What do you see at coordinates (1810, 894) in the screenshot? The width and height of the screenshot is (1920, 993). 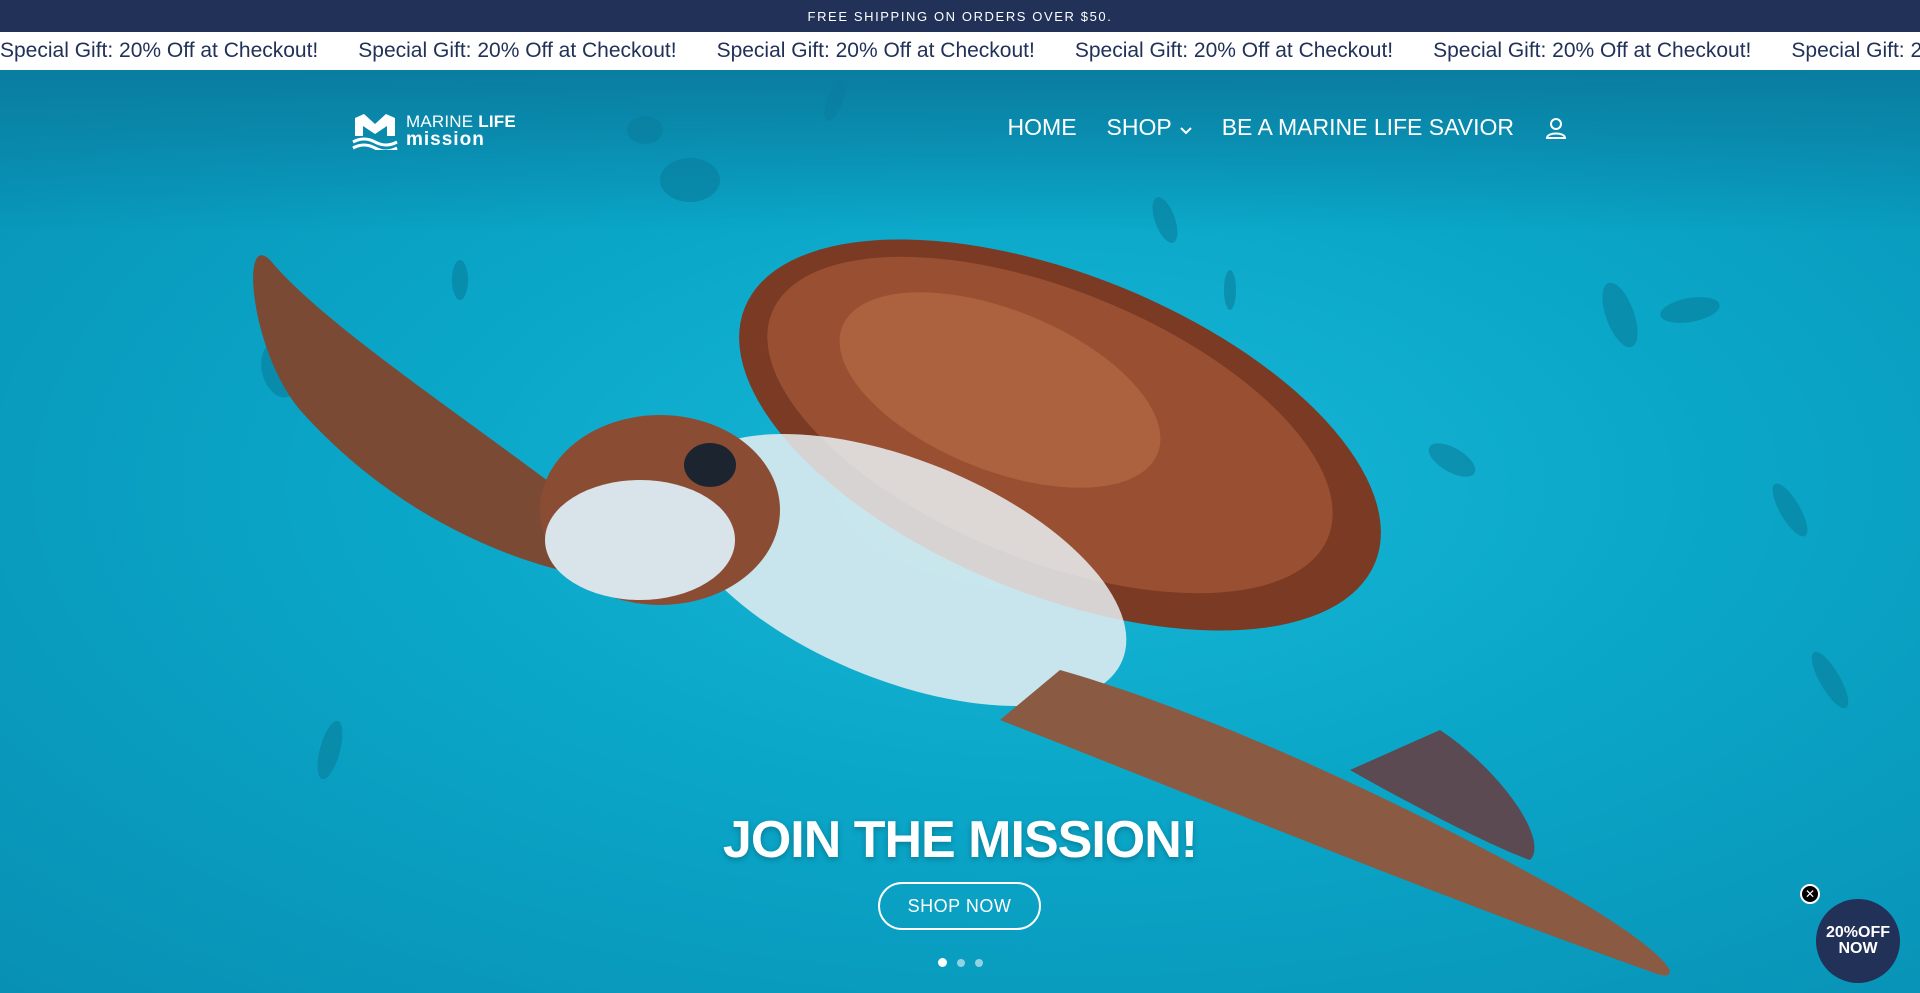 I see `close-icon: ✕` at bounding box center [1810, 894].